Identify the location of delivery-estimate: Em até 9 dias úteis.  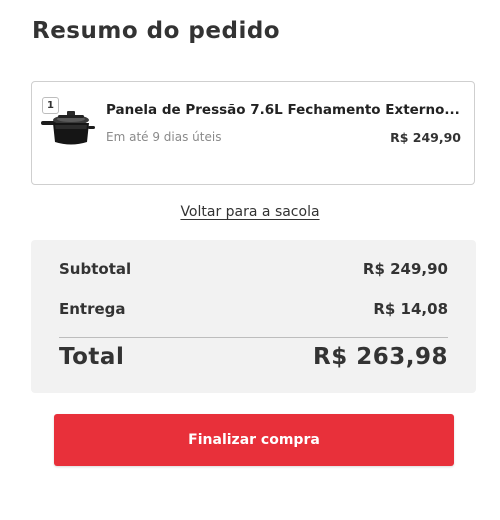
(164, 137).